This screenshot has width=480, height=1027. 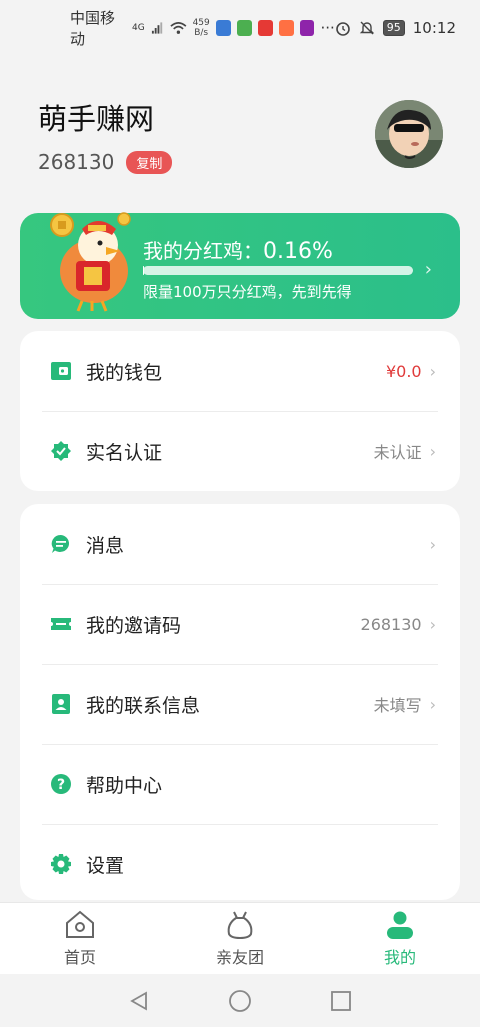 What do you see at coordinates (240, 371) in the screenshot?
I see `wallet-row: 我的钱包 ¥0.0 ›` at bounding box center [240, 371].